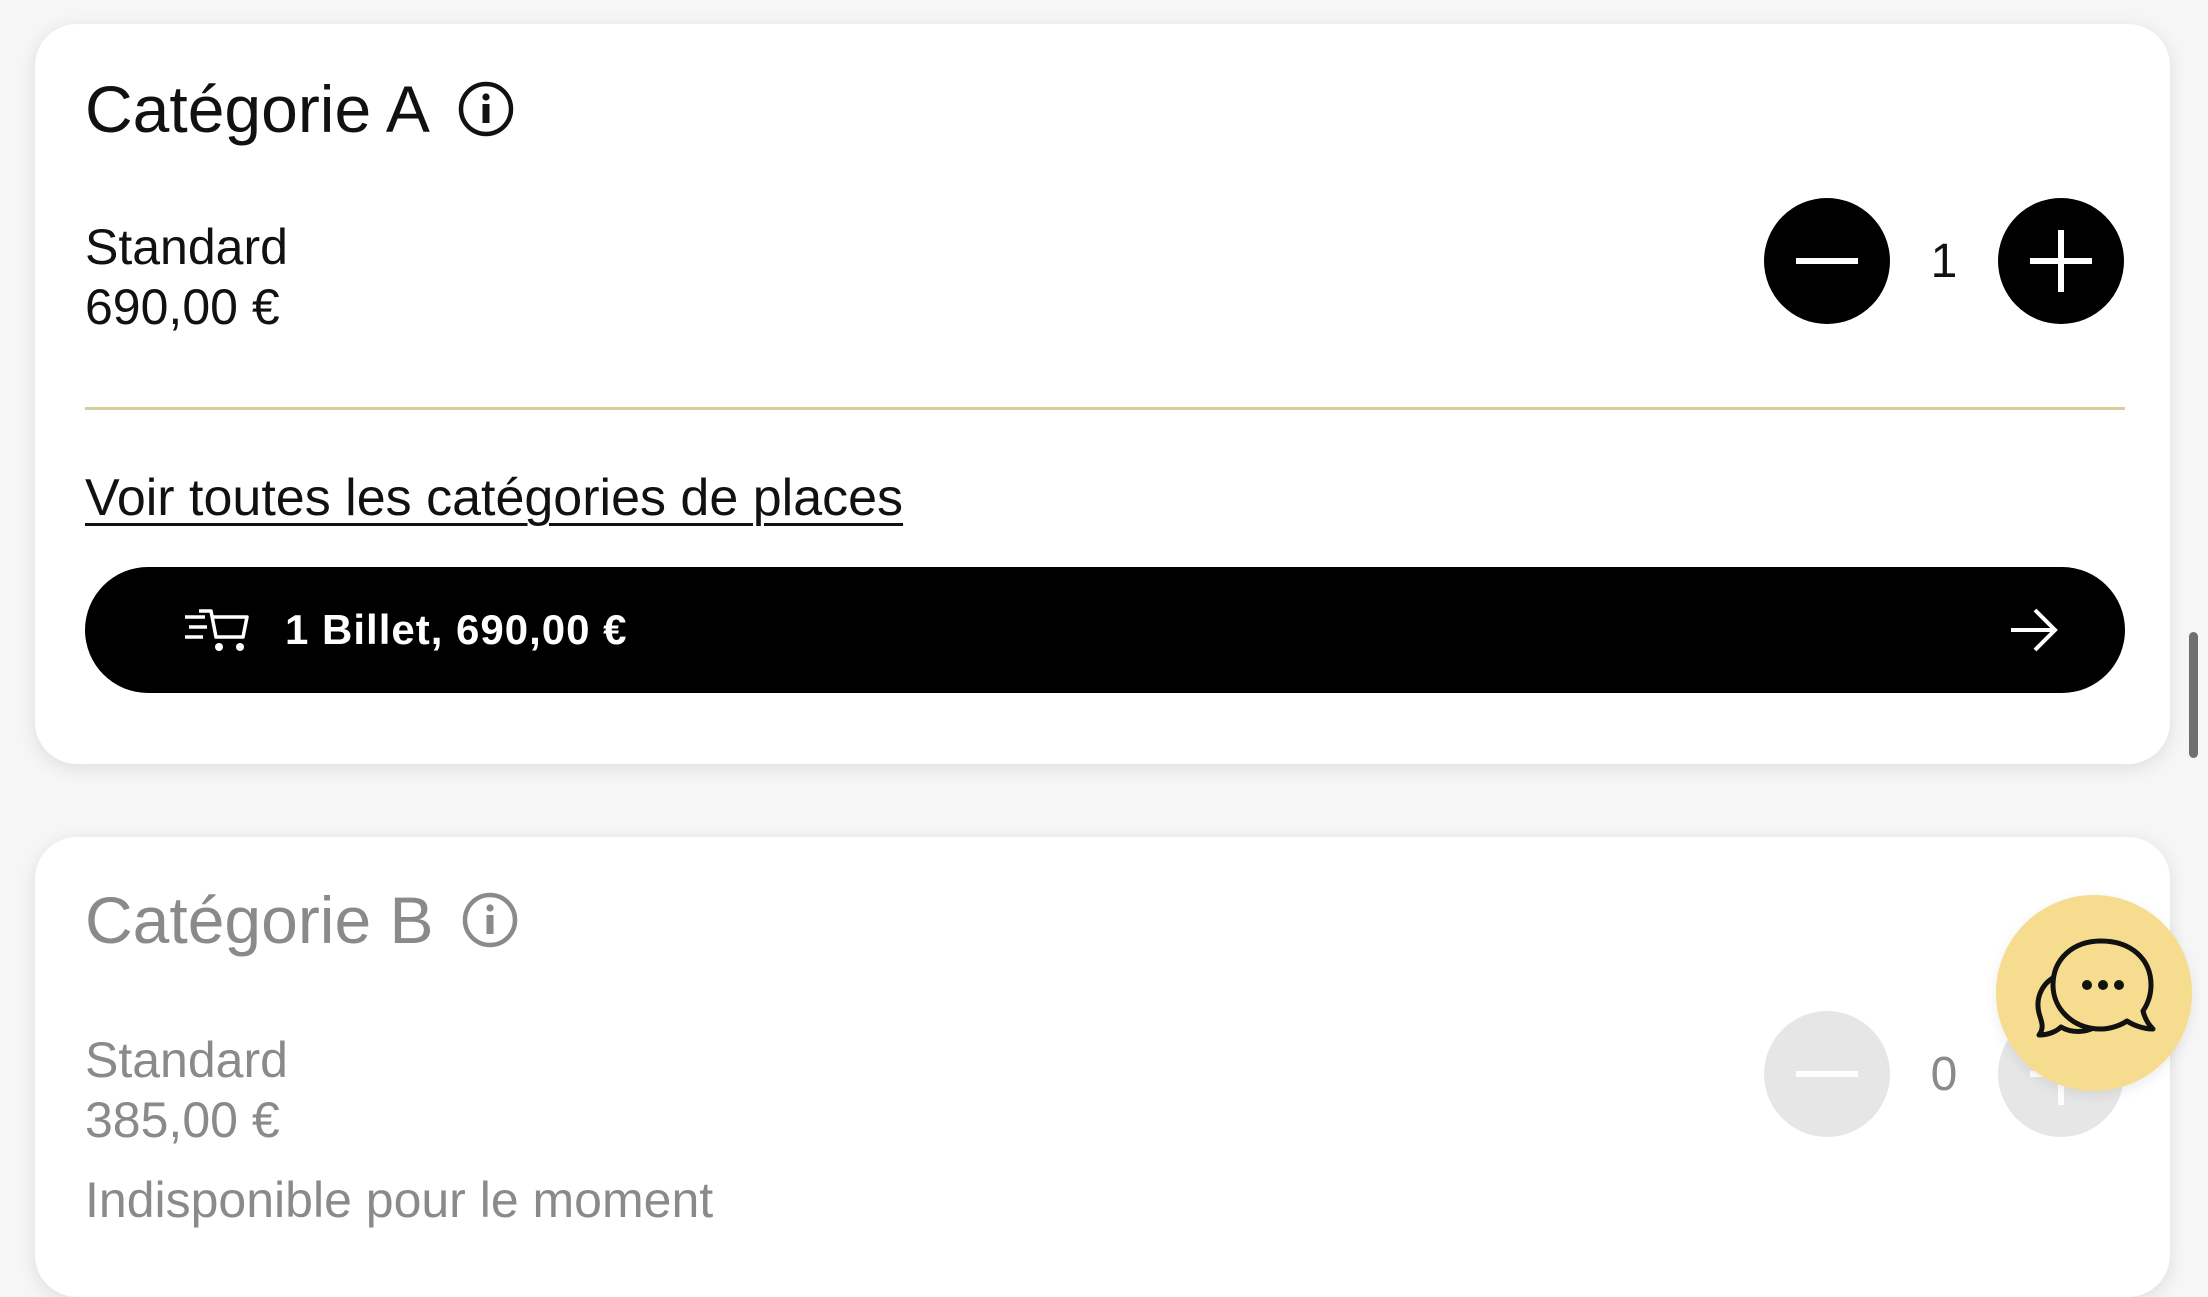  Describe the element at coordinates (2034, 630) in the screenshot. I see `arrow-right-icon` at that location.